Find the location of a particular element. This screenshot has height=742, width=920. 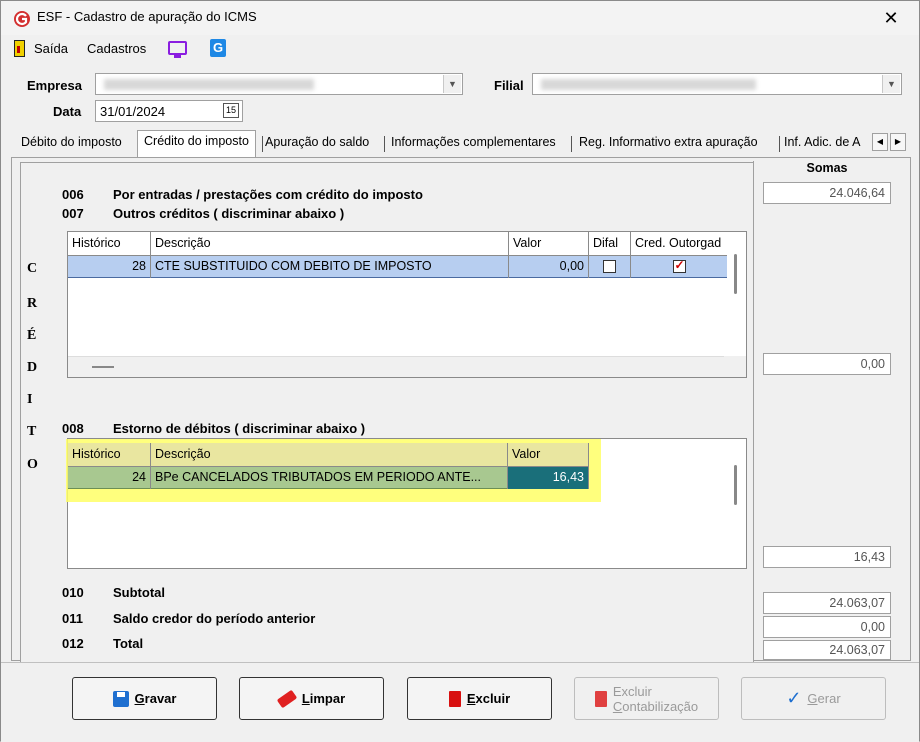

tab-apuracao: Apuração do saldo is located at coordinates (317, 145).